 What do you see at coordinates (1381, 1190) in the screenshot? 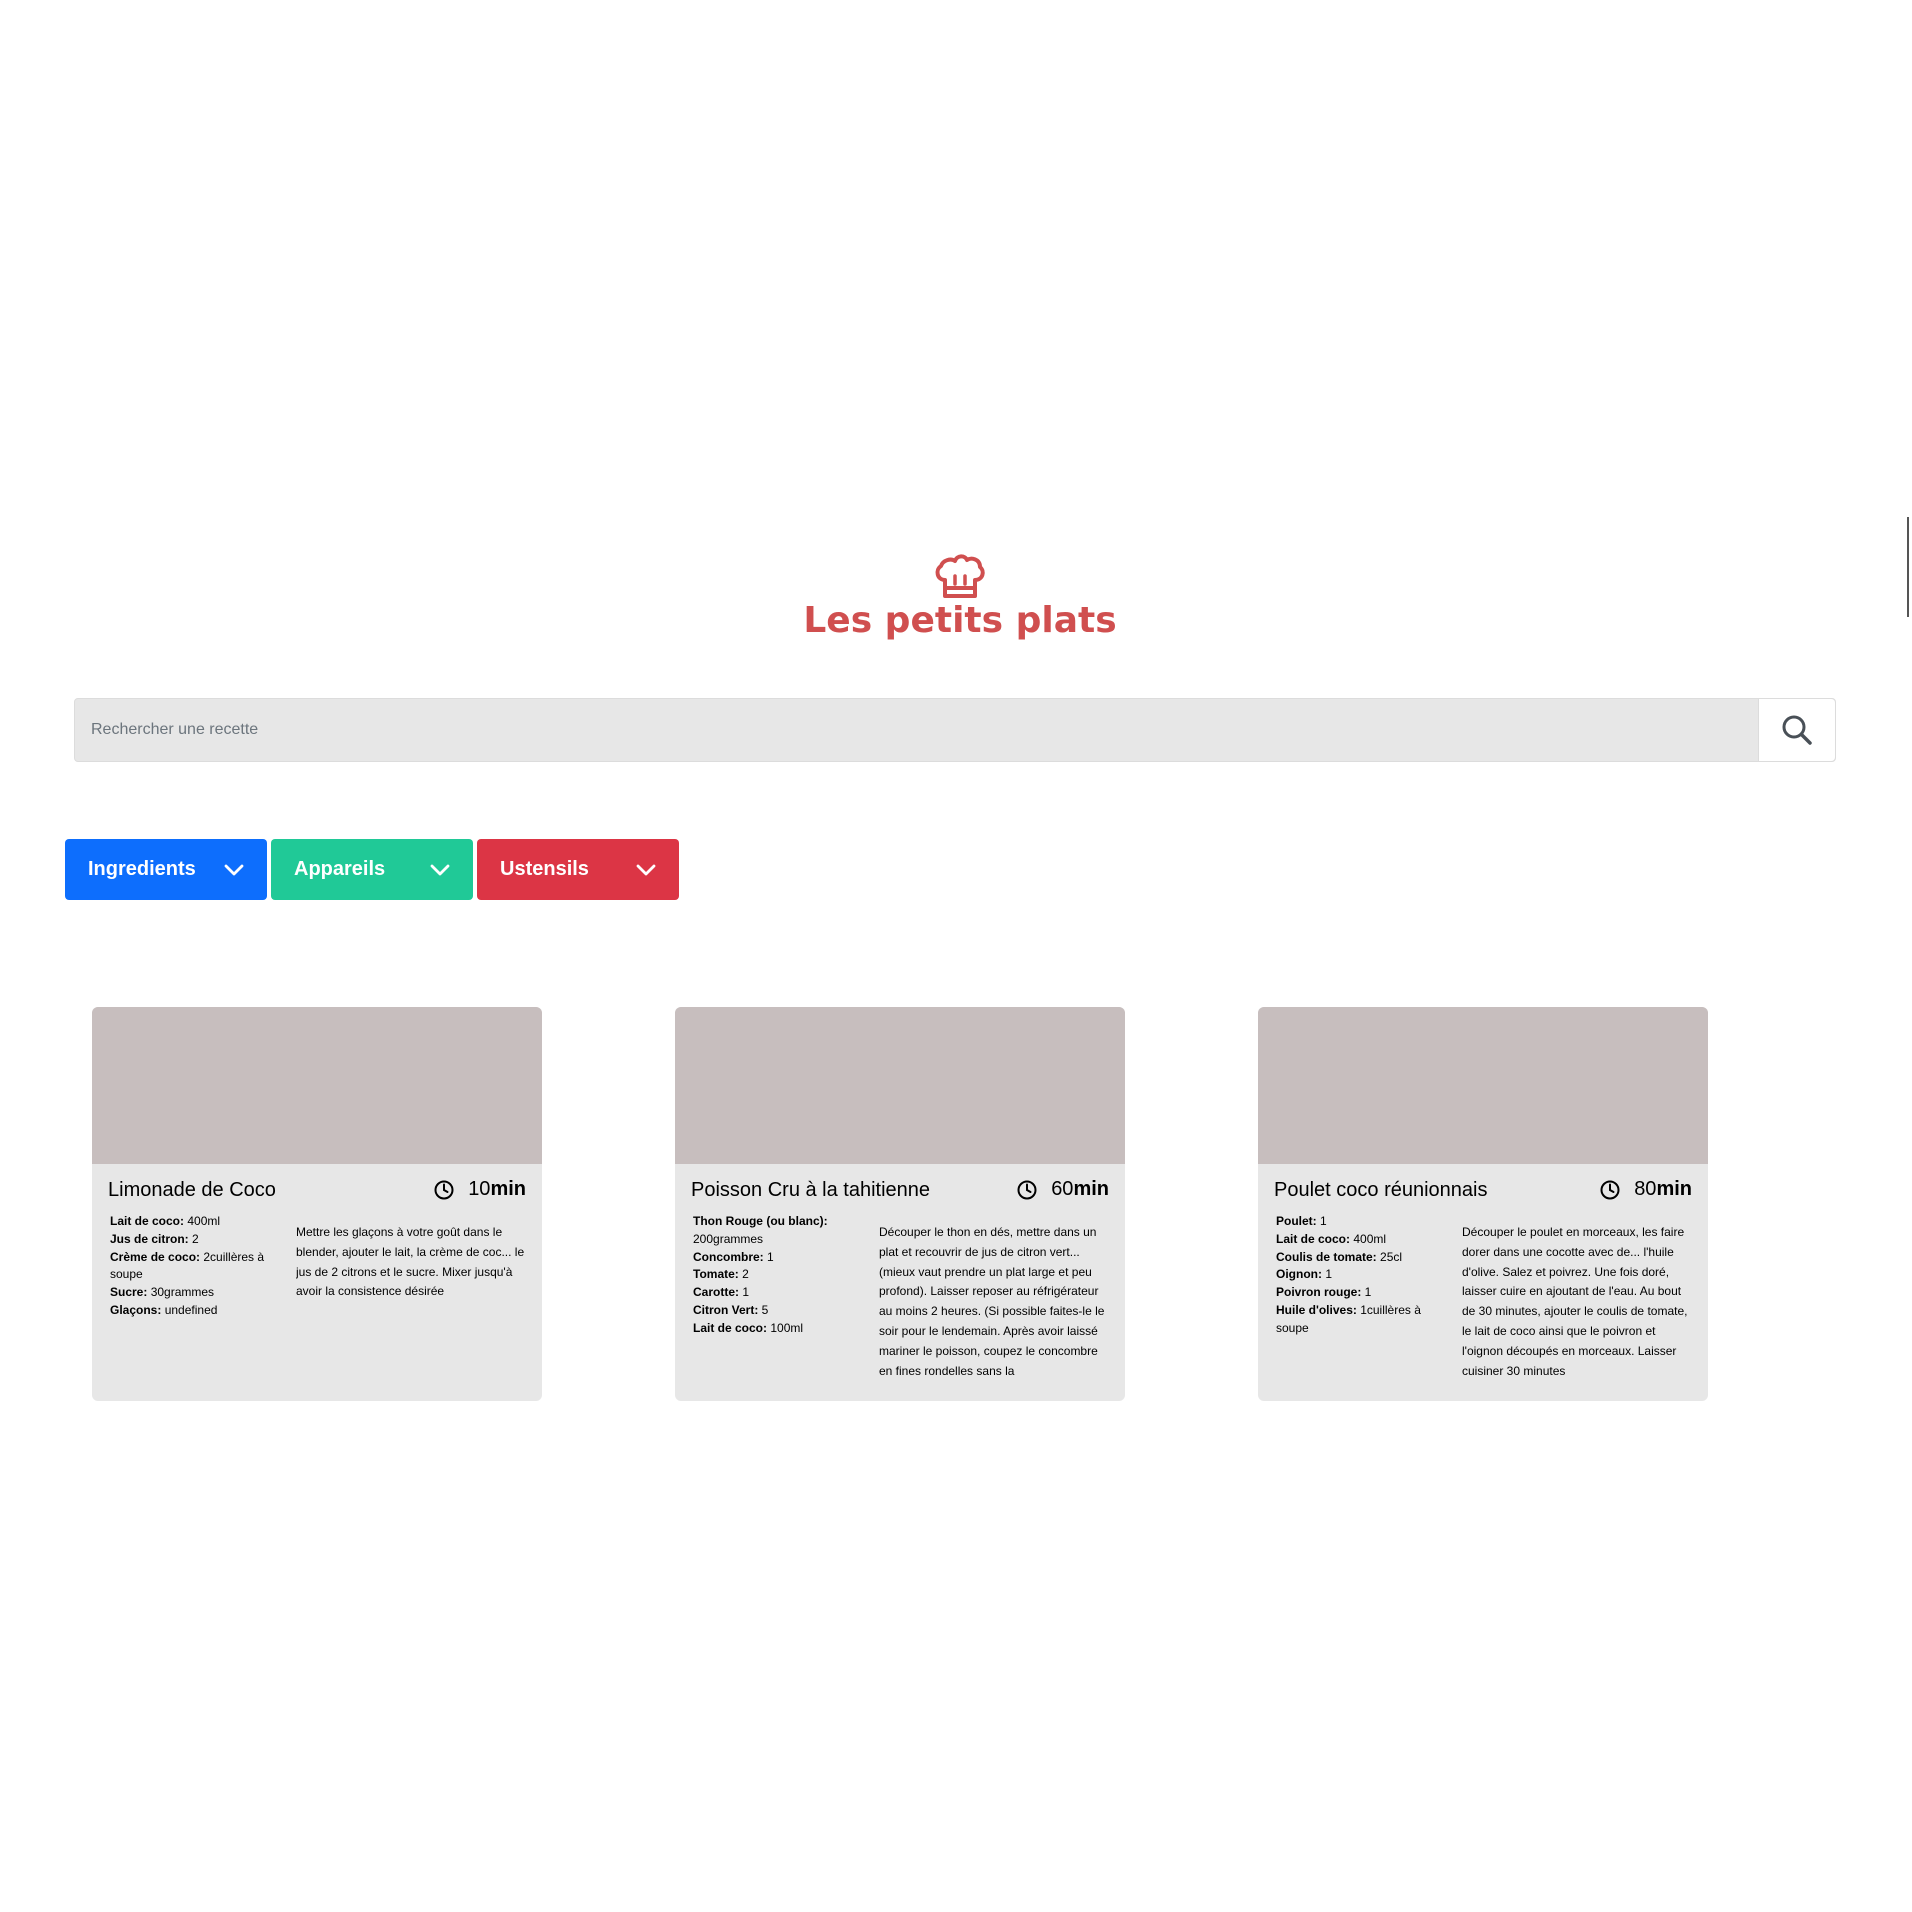
I see `recipe-title: Poulet coco réunionnais` at bounding box center [1381, 1190].